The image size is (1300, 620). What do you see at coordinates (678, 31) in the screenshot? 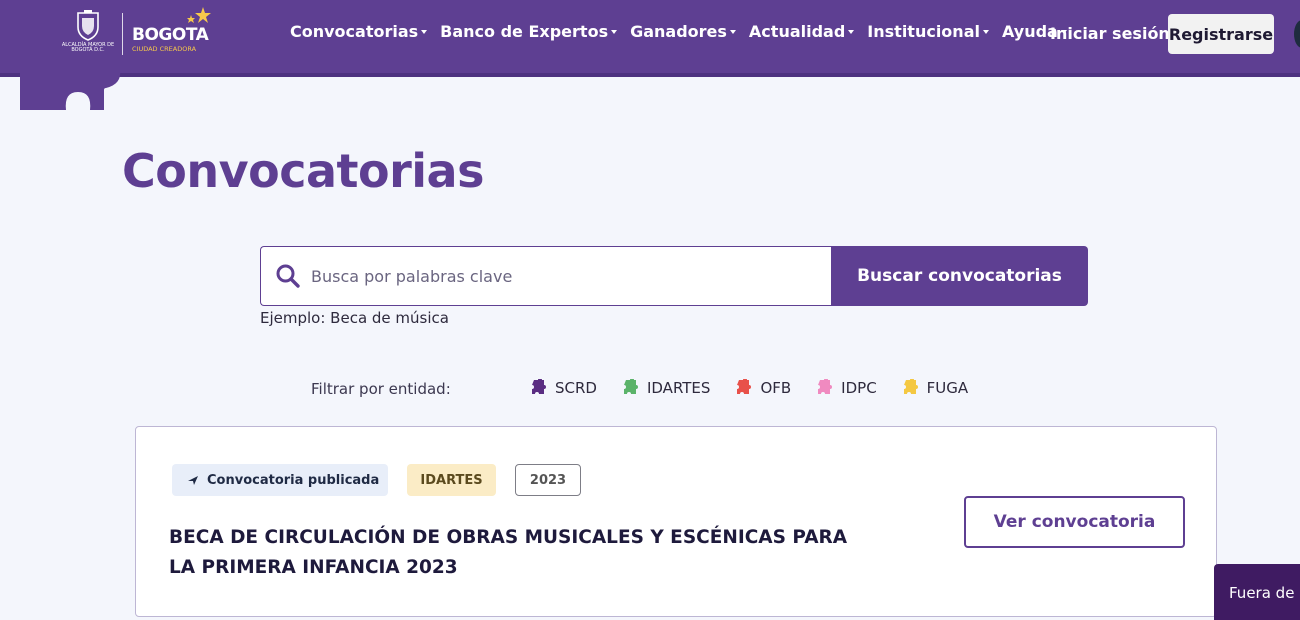
I see `nav-label: Ganadores` at bounding box center [678, 31].